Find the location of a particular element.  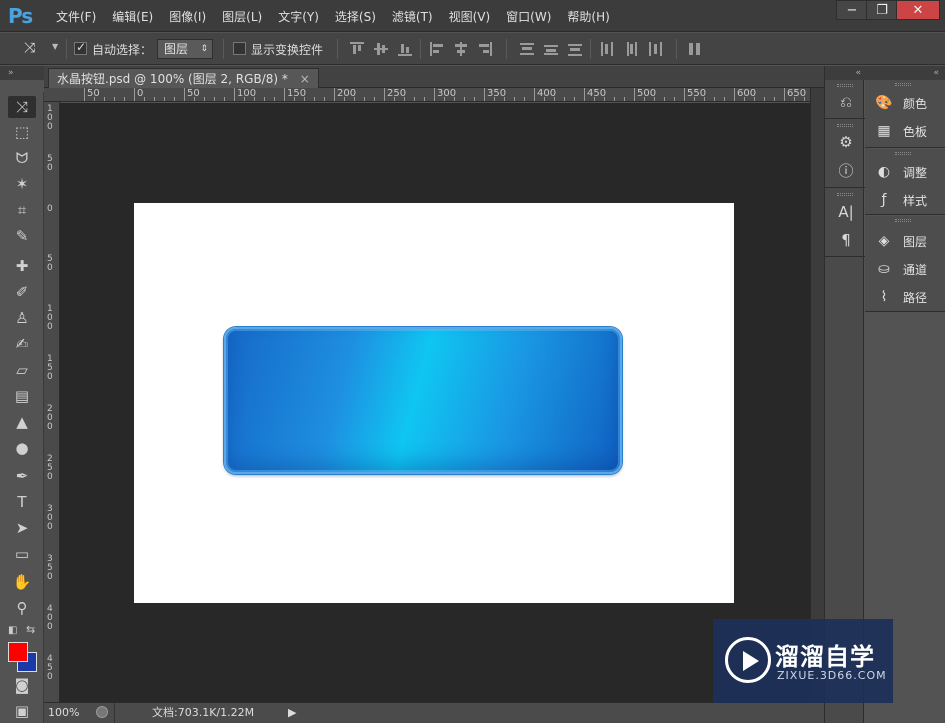

minimize-button: − is located at coordinates (852, 10).